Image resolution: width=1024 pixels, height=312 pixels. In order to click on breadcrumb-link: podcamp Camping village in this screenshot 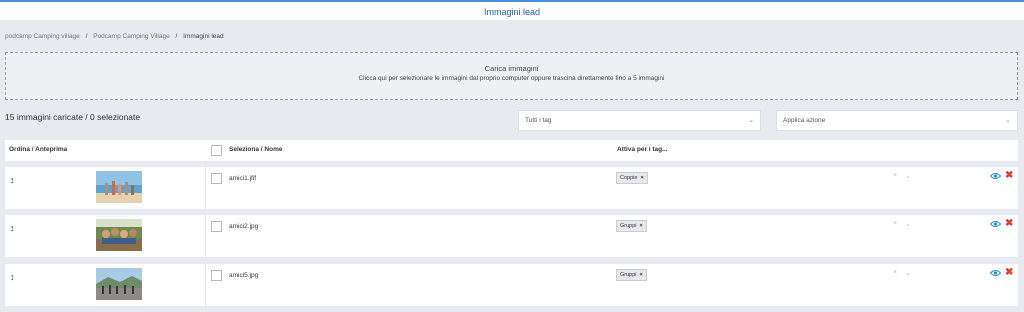, I will do `click(42, 36)`.